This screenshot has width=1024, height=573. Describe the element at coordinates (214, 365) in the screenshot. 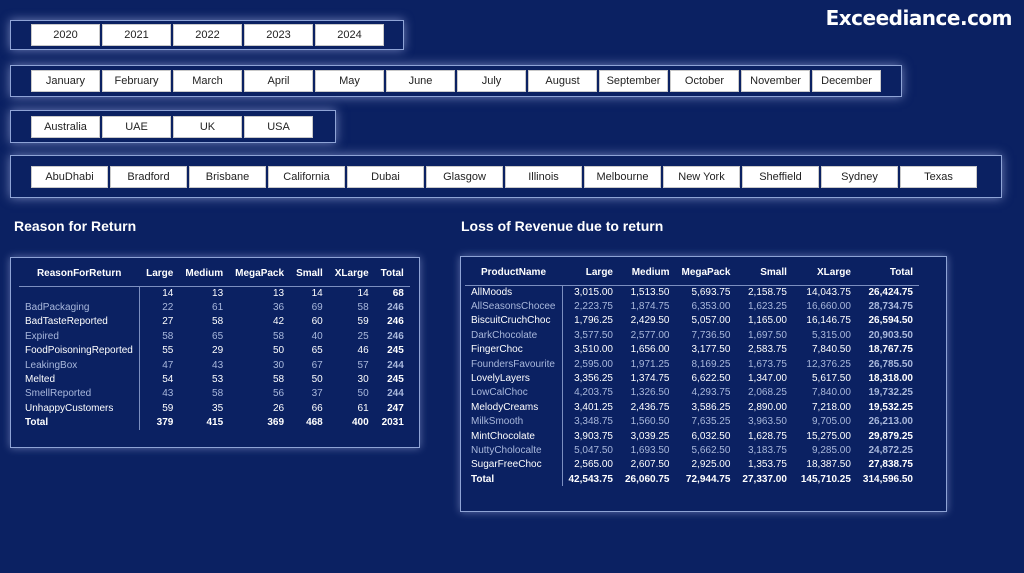

I see `table-row: LeakingBox 47 43 30 67 57 244` at that location.